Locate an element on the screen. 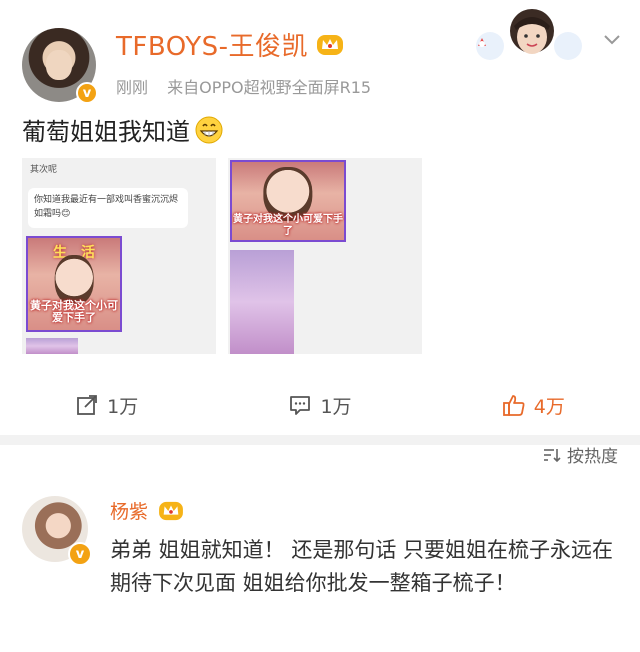 The height and width of the screenshot is (652, 640). repost-count: 1万 is located at coordinates (123, 406).